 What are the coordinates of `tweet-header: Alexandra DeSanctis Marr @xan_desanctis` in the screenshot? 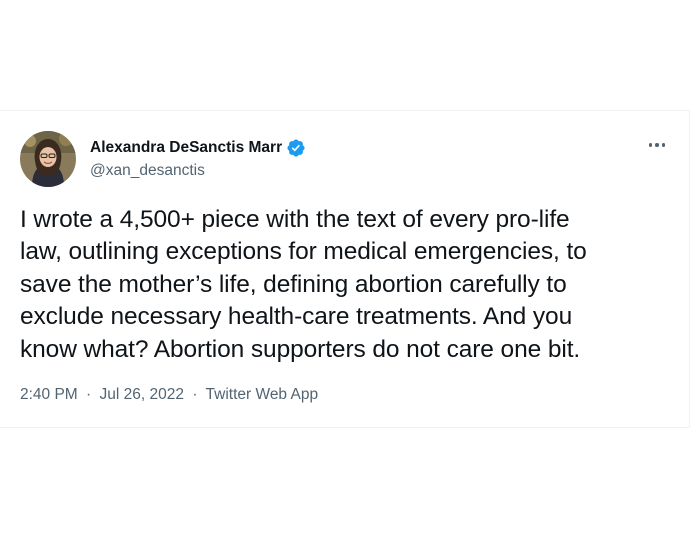 It's located at (344, 159).